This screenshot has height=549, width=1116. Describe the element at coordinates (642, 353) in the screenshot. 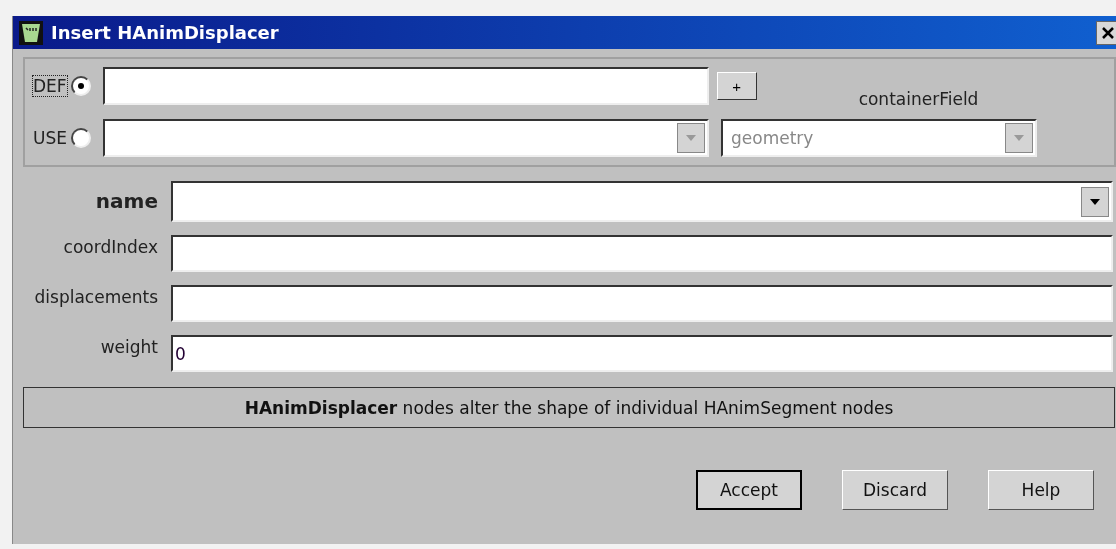

I see `text-field: 0` at that location.